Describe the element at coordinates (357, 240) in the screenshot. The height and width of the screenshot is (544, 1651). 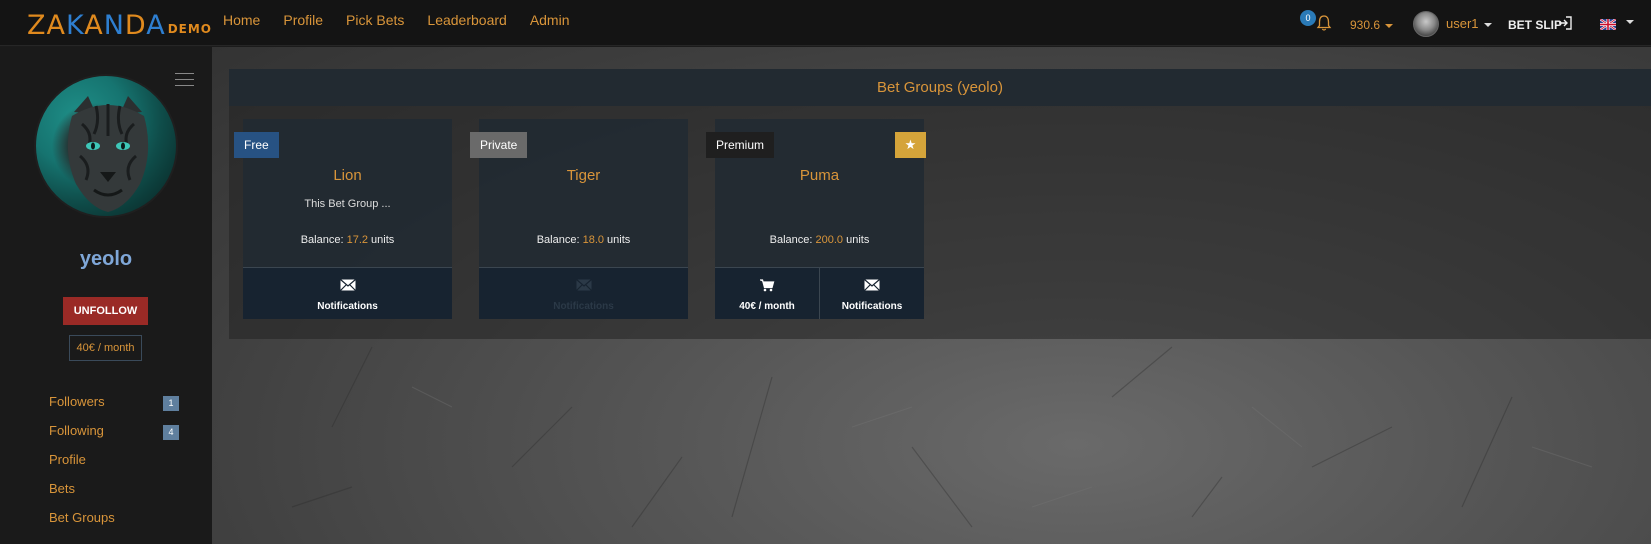
I see `balance-value: 17.2` at that location.